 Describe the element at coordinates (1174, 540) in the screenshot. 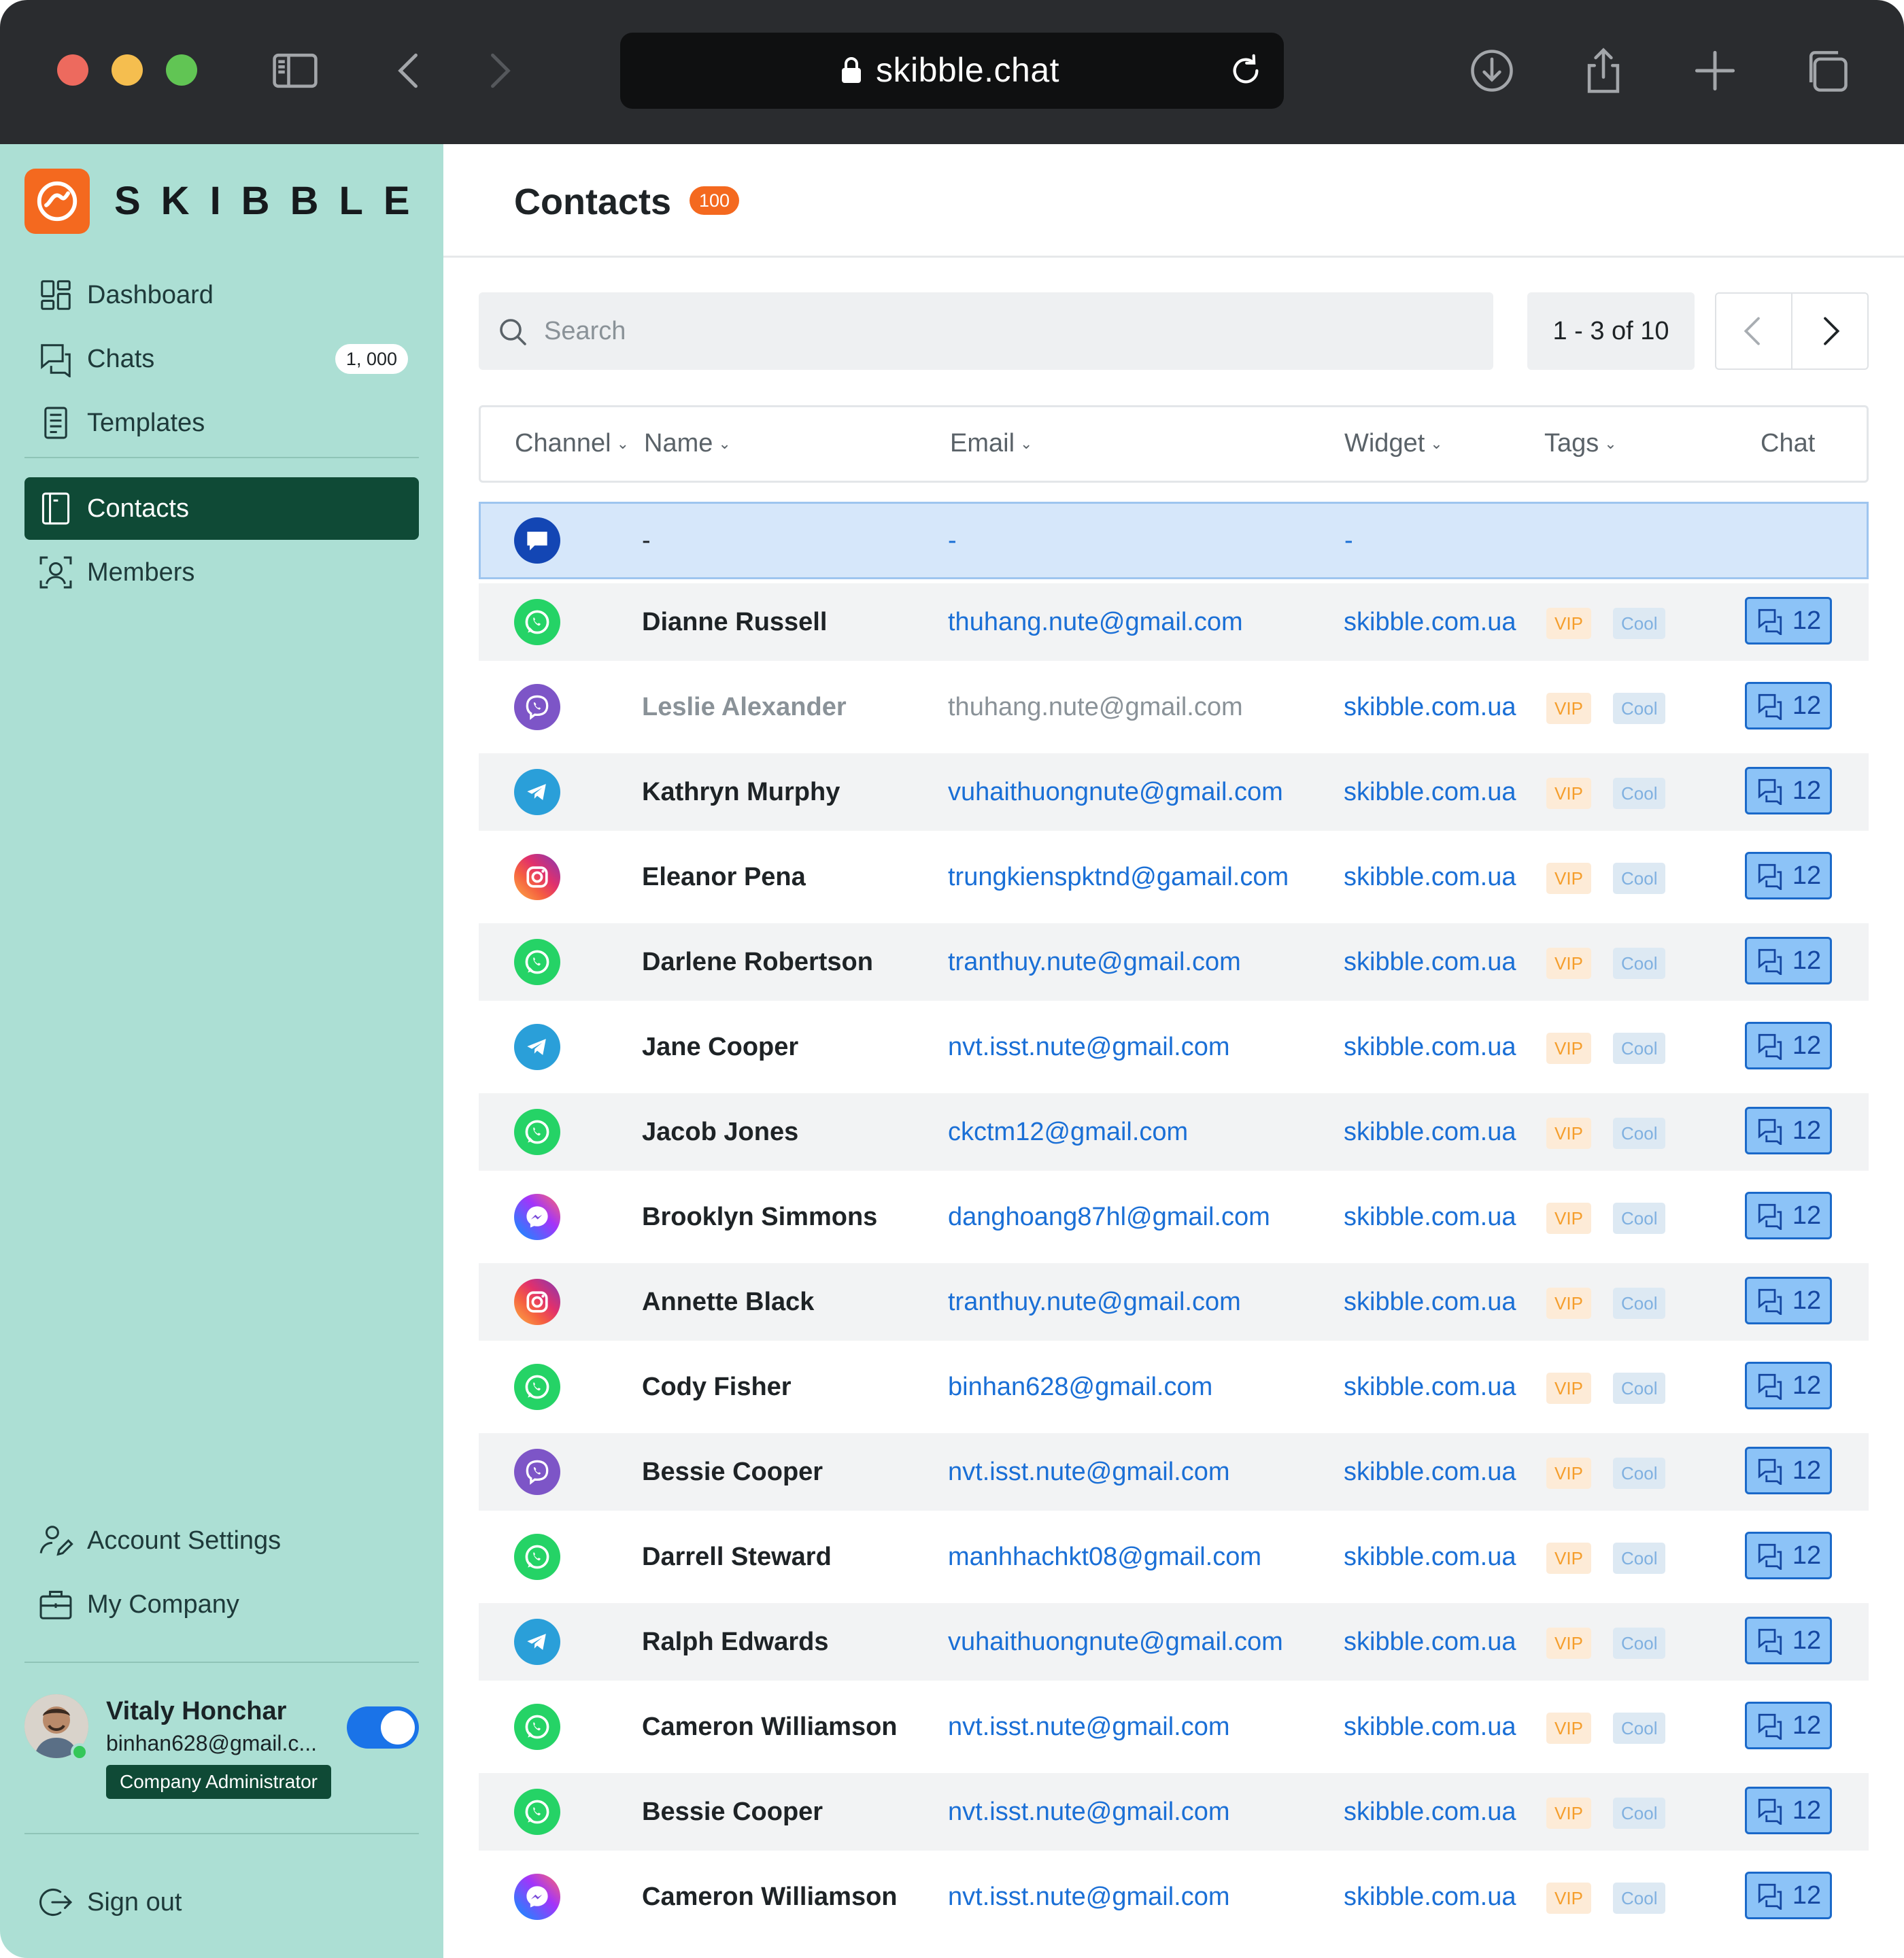

I see `table-row-selected: - - -` at that location.